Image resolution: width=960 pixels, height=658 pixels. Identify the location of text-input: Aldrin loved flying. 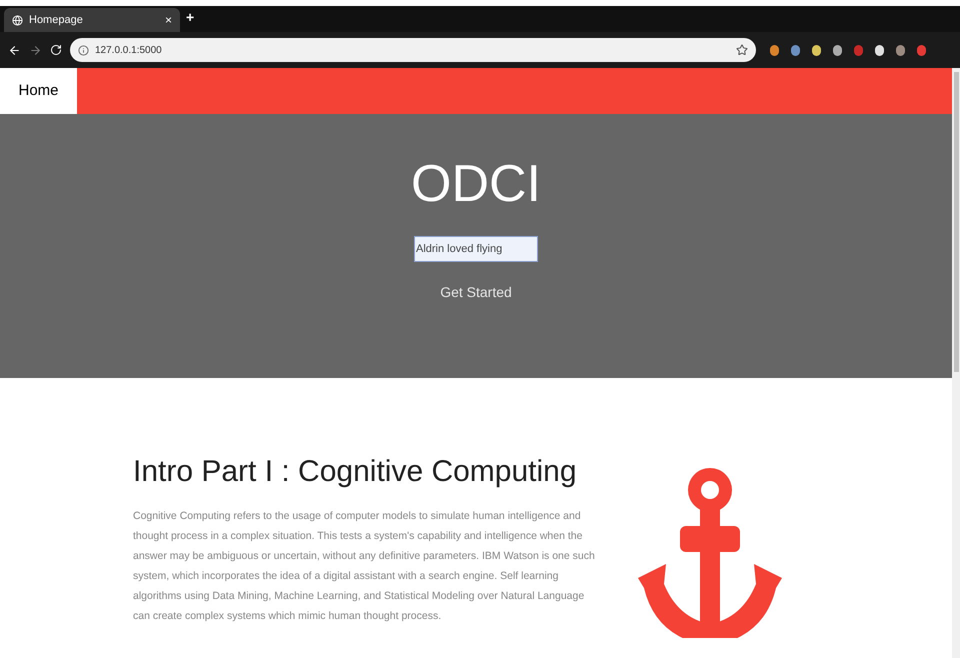
(476, 249).